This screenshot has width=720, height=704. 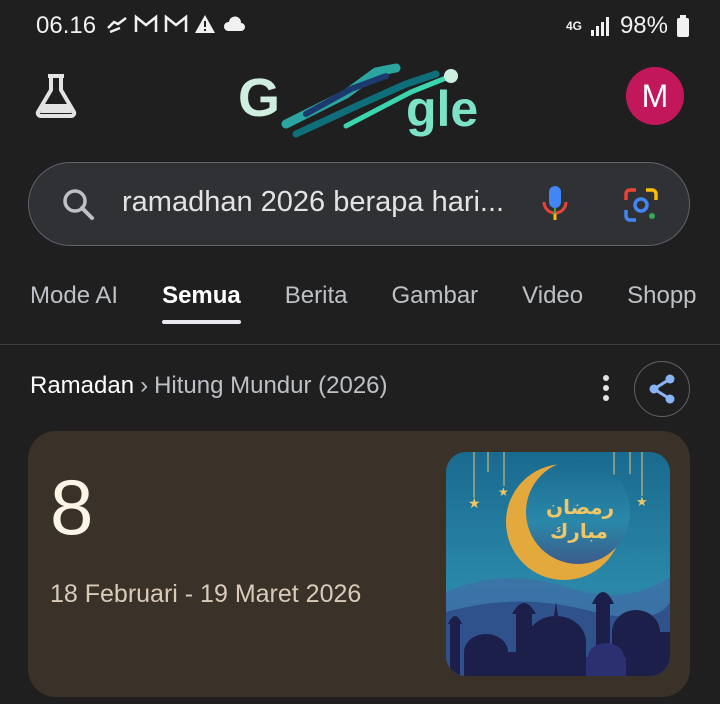 What do you see at coordinates (606, 388) in the screenshot?
I see `more-options-icon` at bounding box center [606, 388].